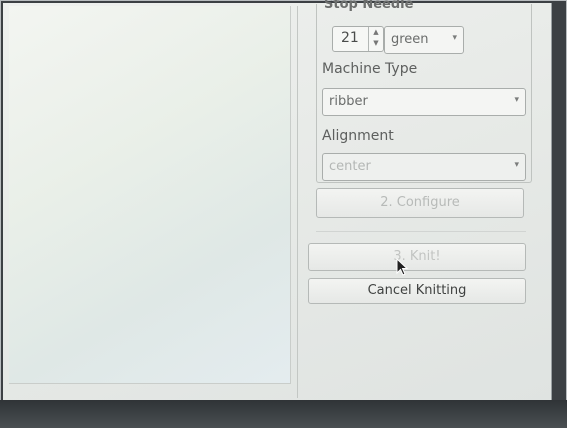 The height and width of the screenshot is (428, 567). What do you see at coordinates (420, 203) in the screenshot?
I see `configure-button: 2. Configure` at bounding box center [420, 203].